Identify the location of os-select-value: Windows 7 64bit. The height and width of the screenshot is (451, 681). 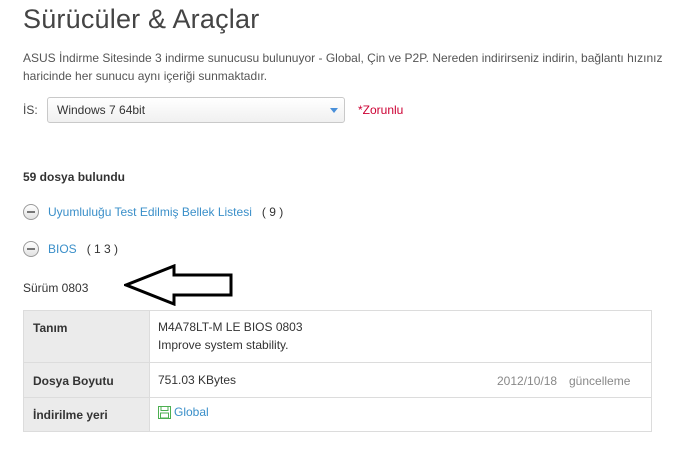
(101, 110).